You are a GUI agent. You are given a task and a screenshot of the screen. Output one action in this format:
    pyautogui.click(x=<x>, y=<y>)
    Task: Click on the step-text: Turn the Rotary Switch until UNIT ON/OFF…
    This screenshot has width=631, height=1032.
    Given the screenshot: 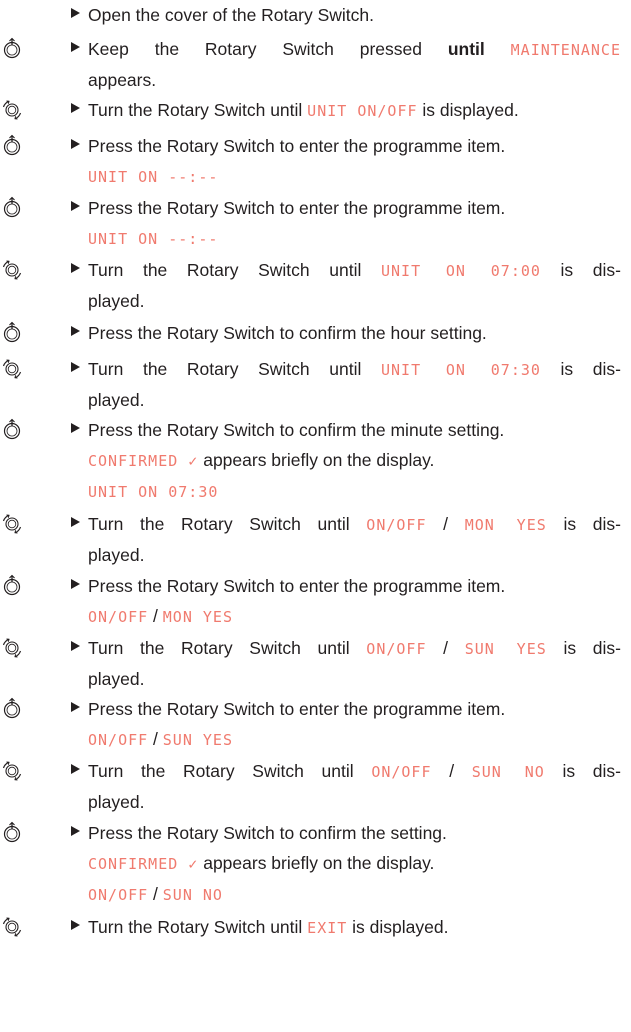 What is the action you would take?
    pyautogui.click(x=354, y=110)
    